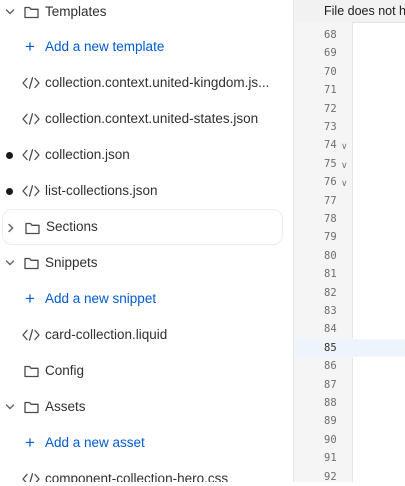  What do you see at coordinates (330, 145) in the screenshot?
I see `line-number: 74` at bounding box center [330, 145].